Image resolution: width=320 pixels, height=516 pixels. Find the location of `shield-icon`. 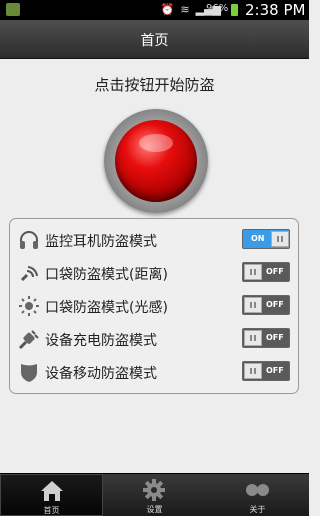

shield-icon is located at coordinates (29, 373).